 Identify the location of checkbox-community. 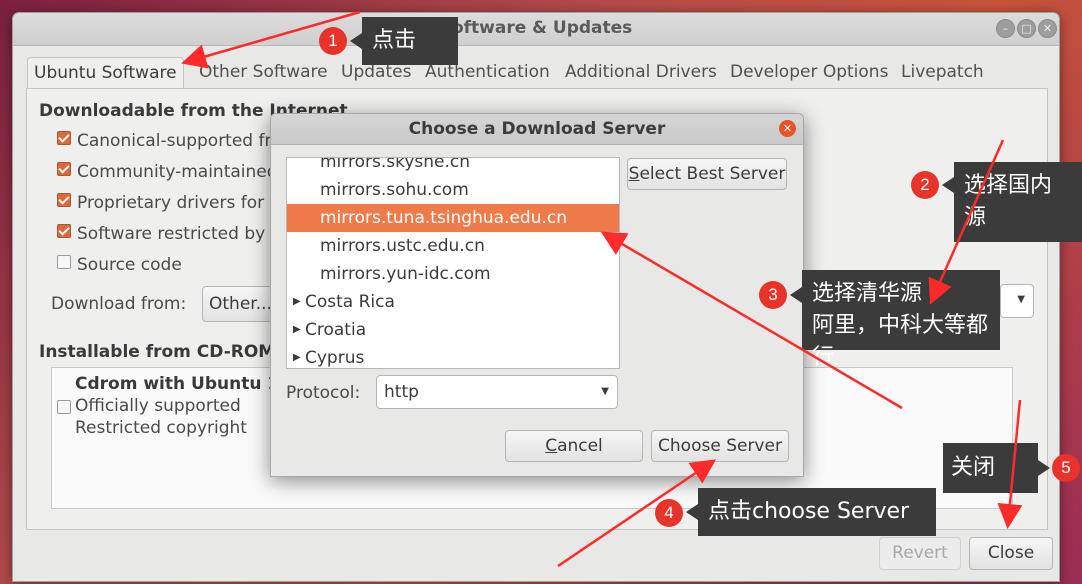
(64, 169).